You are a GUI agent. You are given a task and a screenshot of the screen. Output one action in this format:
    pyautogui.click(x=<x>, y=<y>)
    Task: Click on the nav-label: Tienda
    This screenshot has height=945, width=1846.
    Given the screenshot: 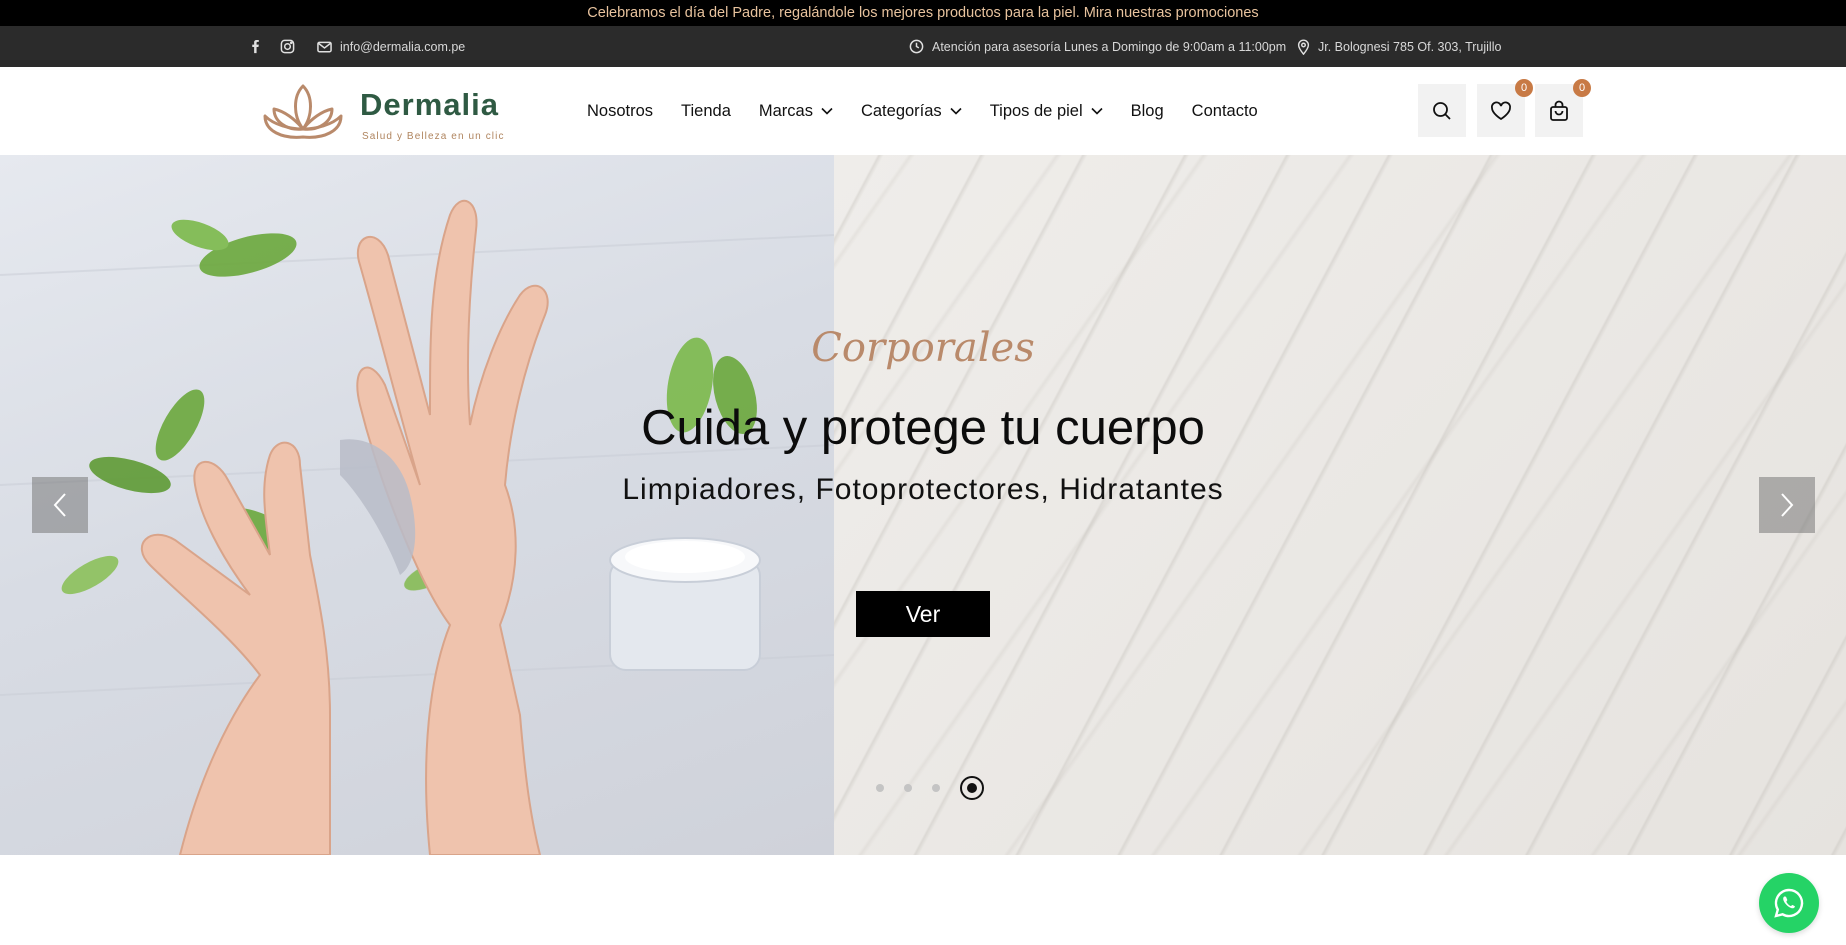 What is the action you would take?
    pyautogui.click(x=706, y=111)
    